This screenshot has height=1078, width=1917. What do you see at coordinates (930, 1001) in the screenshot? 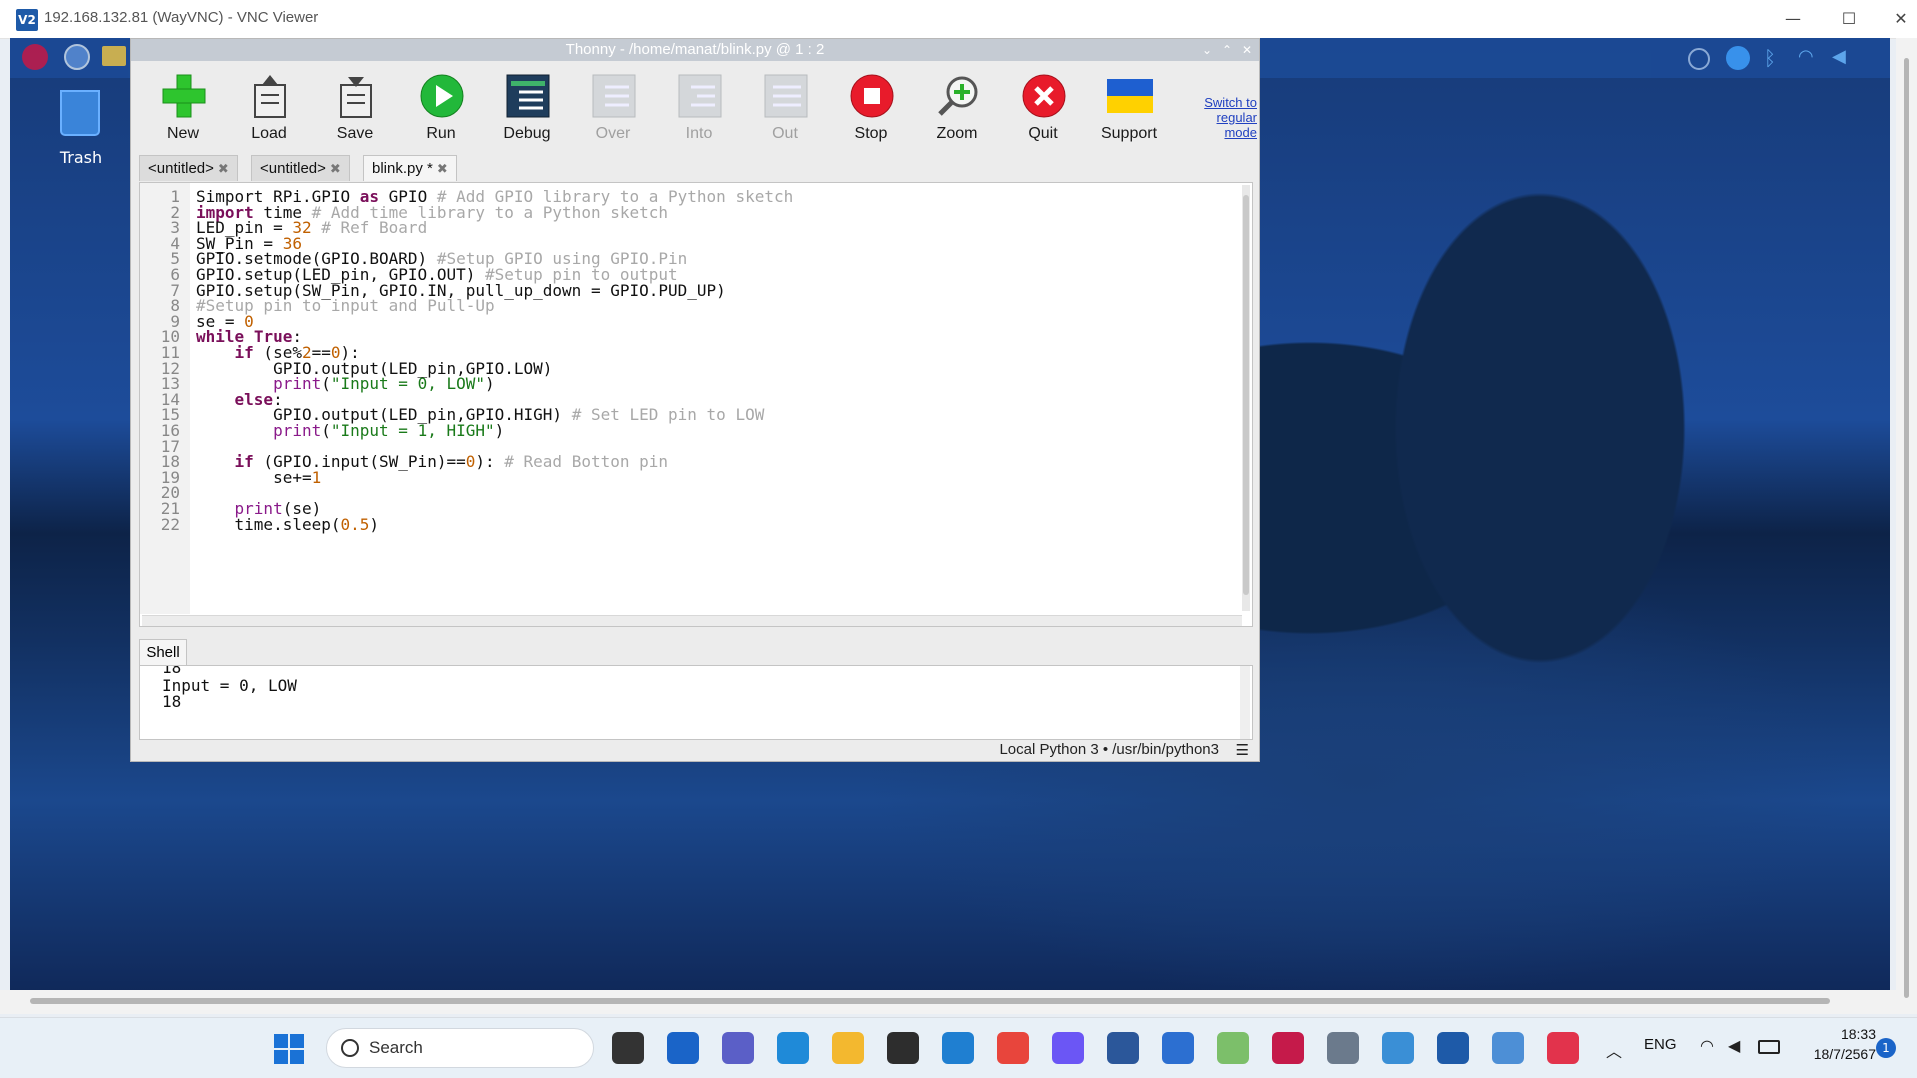
I see `vnc-horizontal-thumb` at bounding box center [930, 1001].